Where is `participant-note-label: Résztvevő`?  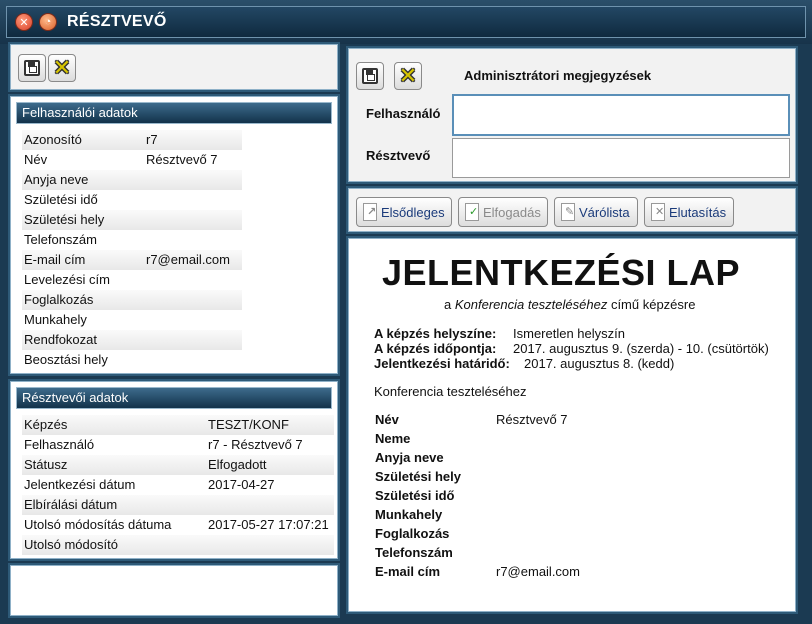
participant-note-label: Résztvevő is located at coordinates (398, 155).